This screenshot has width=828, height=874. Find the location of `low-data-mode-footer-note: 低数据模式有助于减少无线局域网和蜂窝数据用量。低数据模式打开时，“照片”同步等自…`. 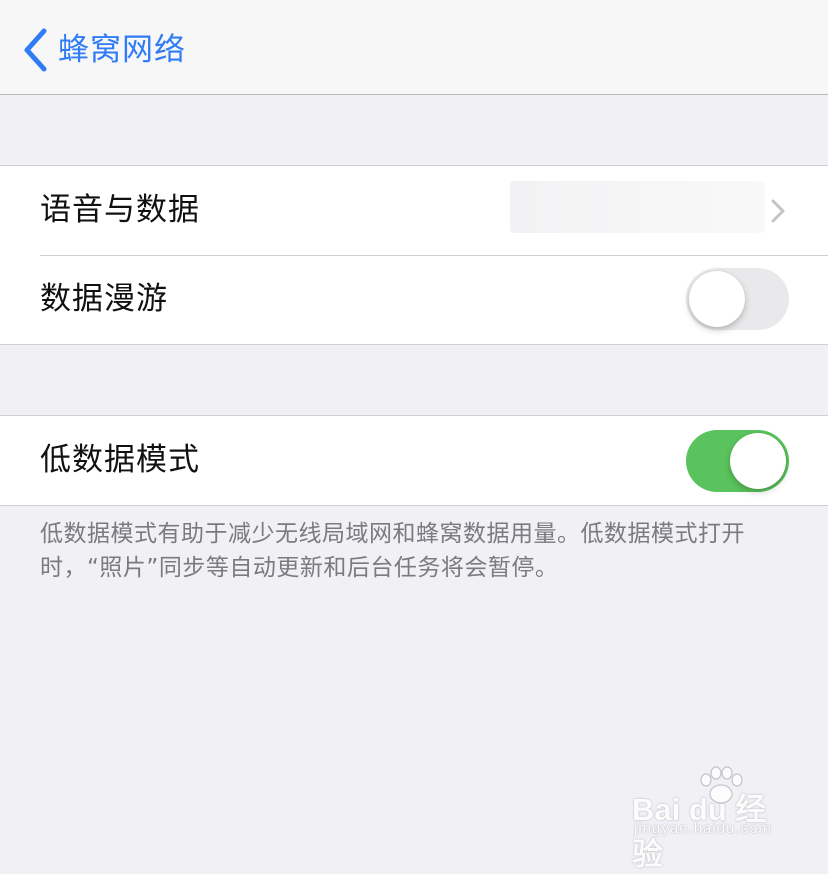

low-data-mode-footer-note: 低数据模式有助于减少无线局域网和蜂窝数据用量。低数据模式打开时，“照片”同步等自… is located at coordinates (392, 551).